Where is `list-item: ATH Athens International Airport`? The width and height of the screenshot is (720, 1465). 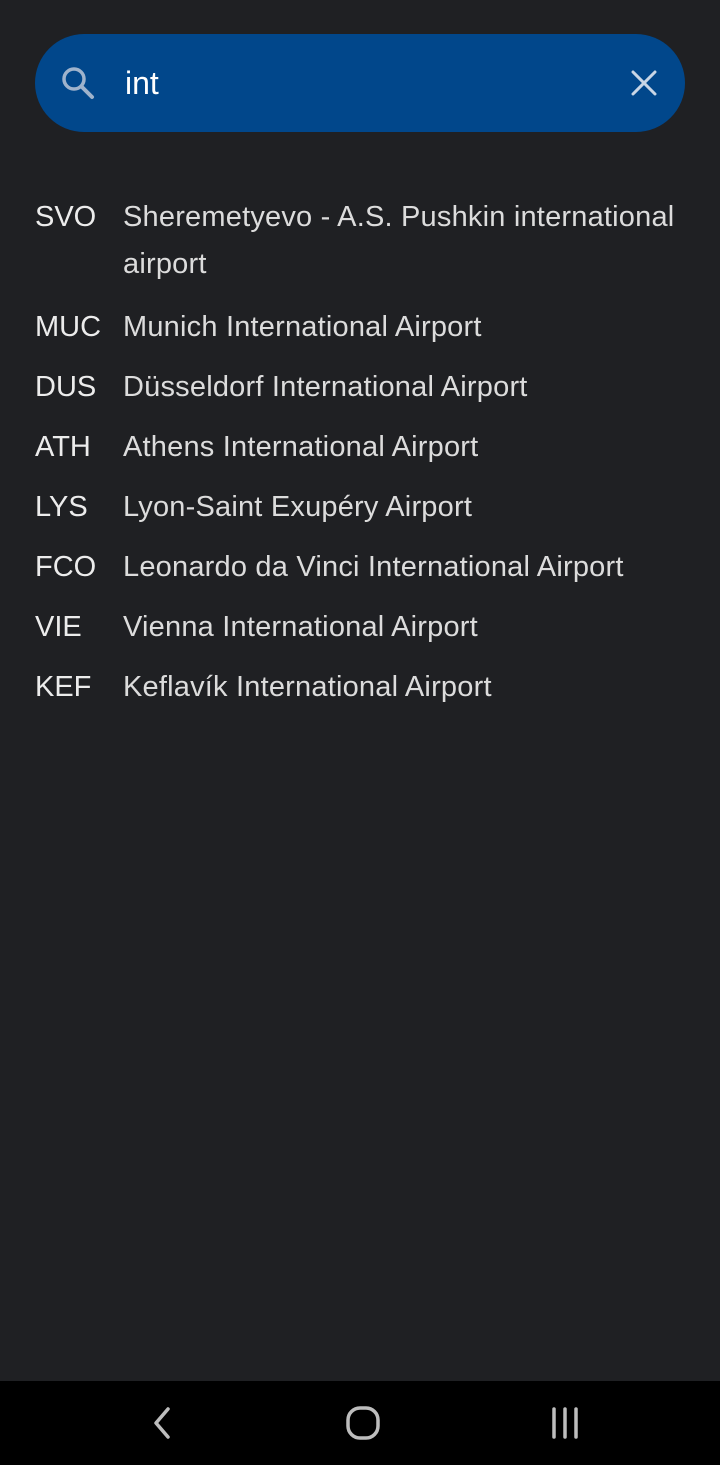
list-item: ATH Athens International Airport is located at coordinates (365, 447).